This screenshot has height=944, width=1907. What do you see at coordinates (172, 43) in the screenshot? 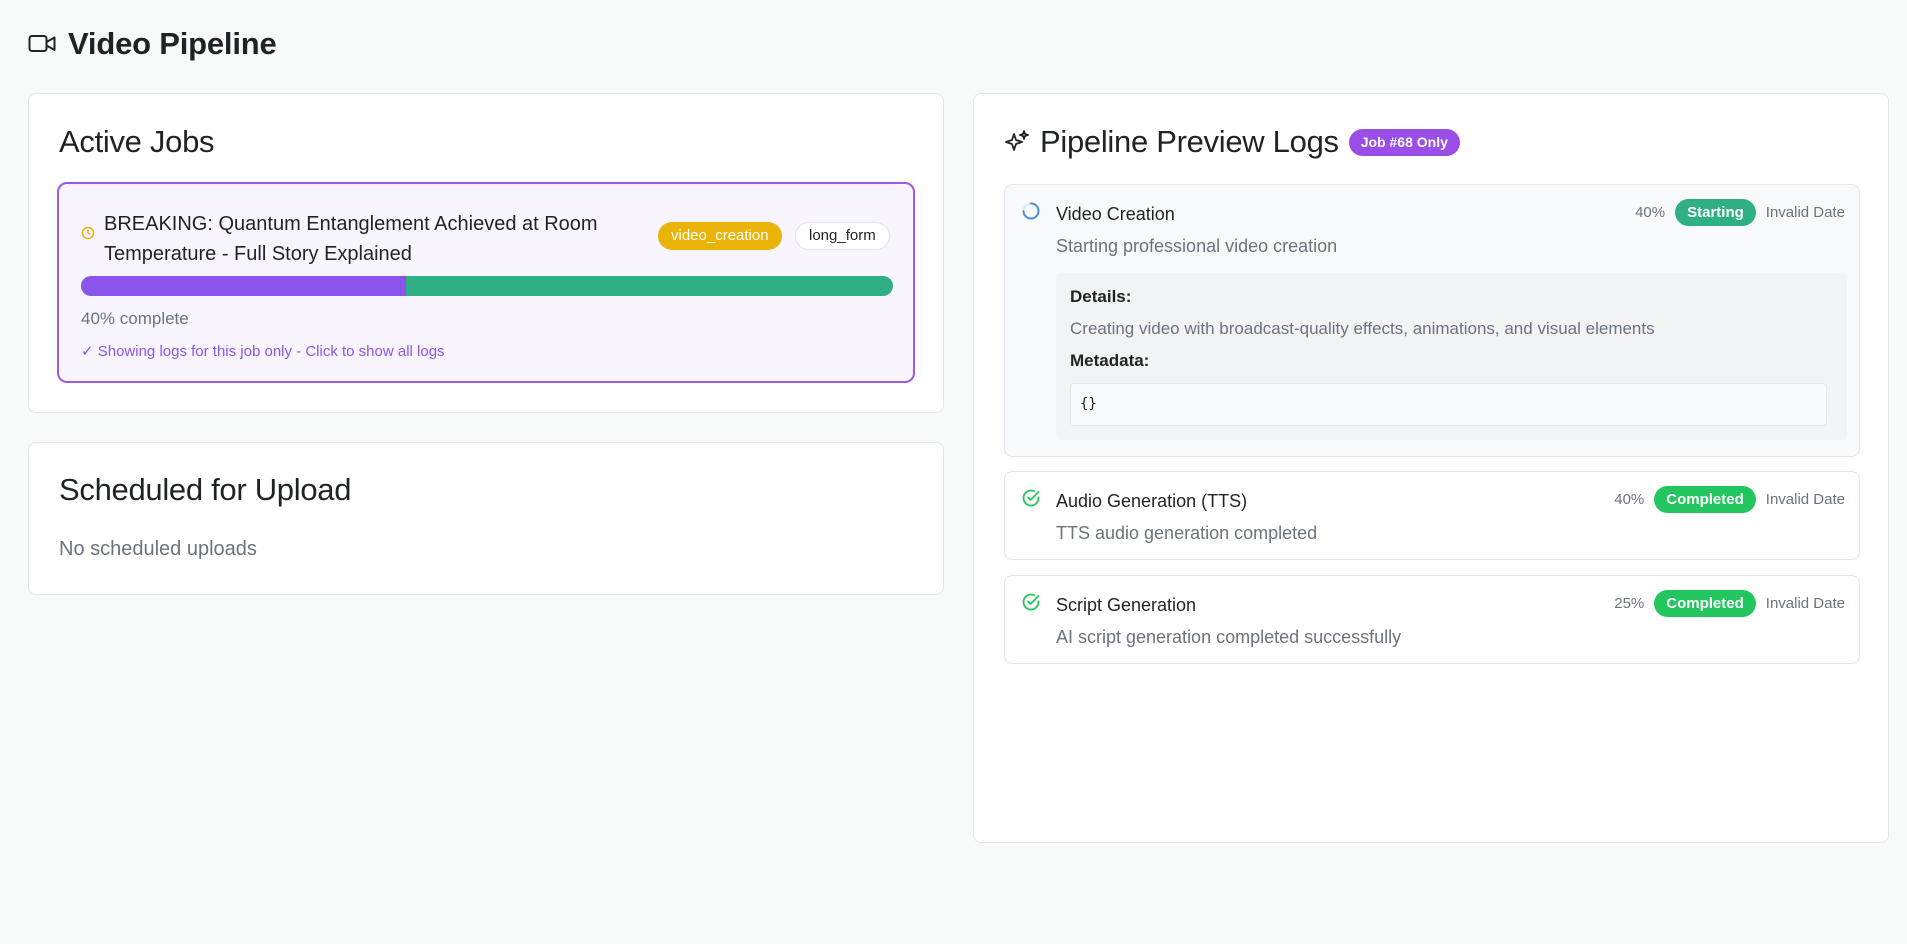
I see `app-title: Video Pipeline` at bounding box center [172, 43].